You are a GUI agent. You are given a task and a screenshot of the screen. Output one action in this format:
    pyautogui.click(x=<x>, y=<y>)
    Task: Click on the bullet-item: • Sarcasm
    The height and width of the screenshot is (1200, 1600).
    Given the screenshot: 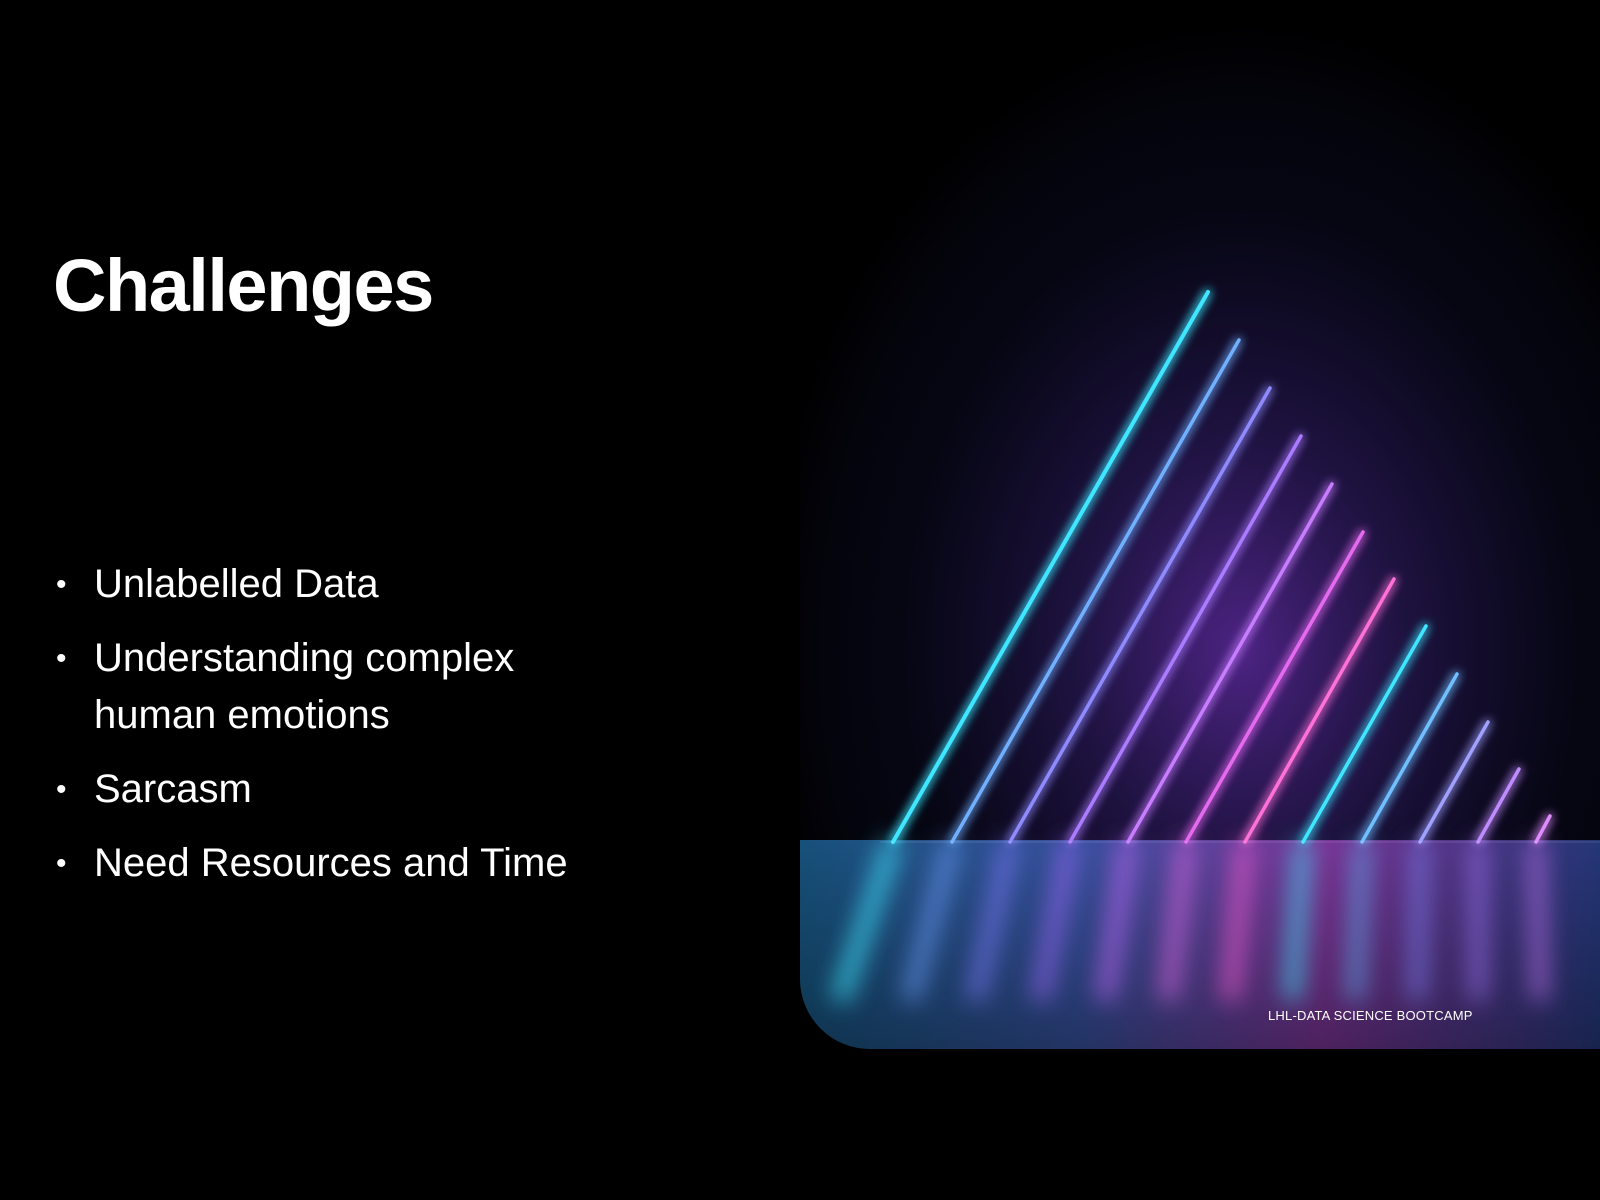 What is the action you would take?
    pyautogui.click(x=366, y=789)
    